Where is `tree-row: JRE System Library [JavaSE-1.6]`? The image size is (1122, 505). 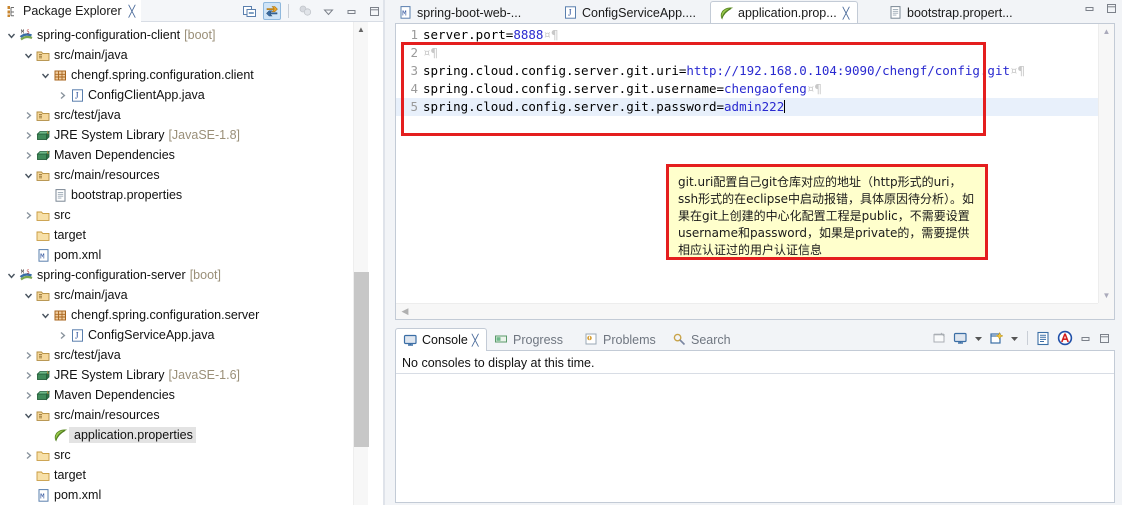 tree-row: JRE System Library [JavaSE-1.6] is located at coordinates (184, 375).